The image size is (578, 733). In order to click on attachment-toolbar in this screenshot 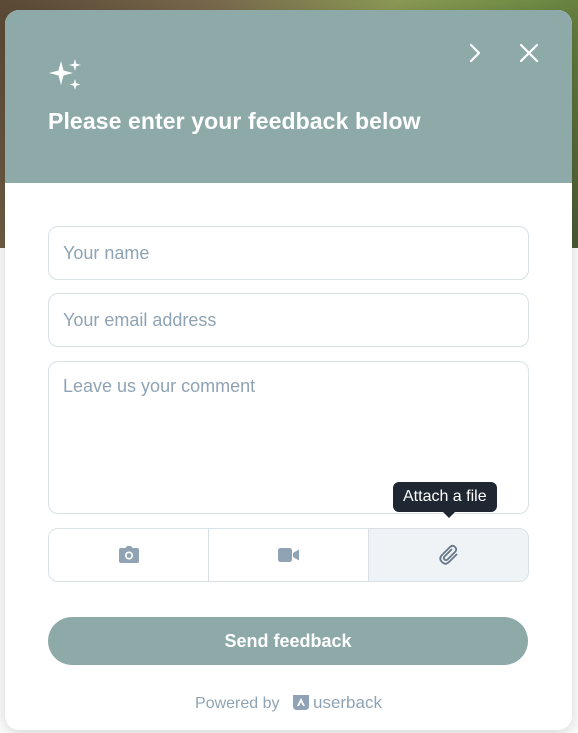, I will do `click(288, 555)`.